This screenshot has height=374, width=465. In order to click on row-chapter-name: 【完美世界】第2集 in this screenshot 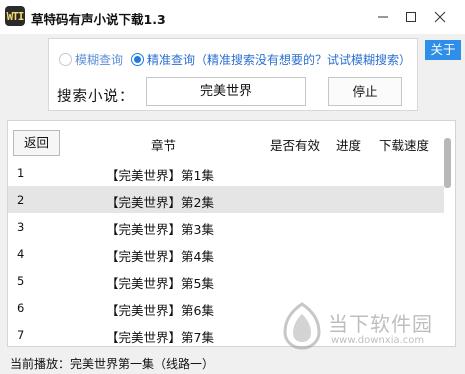, I will do `click(160, 202)`.